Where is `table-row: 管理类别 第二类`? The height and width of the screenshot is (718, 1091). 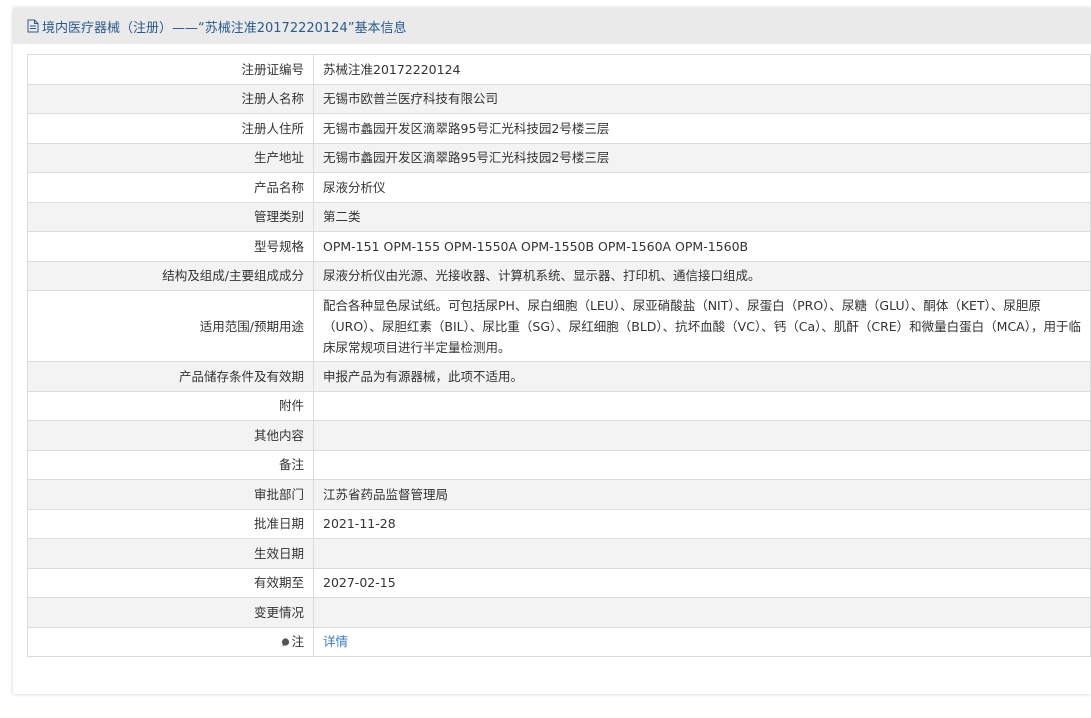 table-row: 管理类别 第二类 is located at coordinates (559, 216).